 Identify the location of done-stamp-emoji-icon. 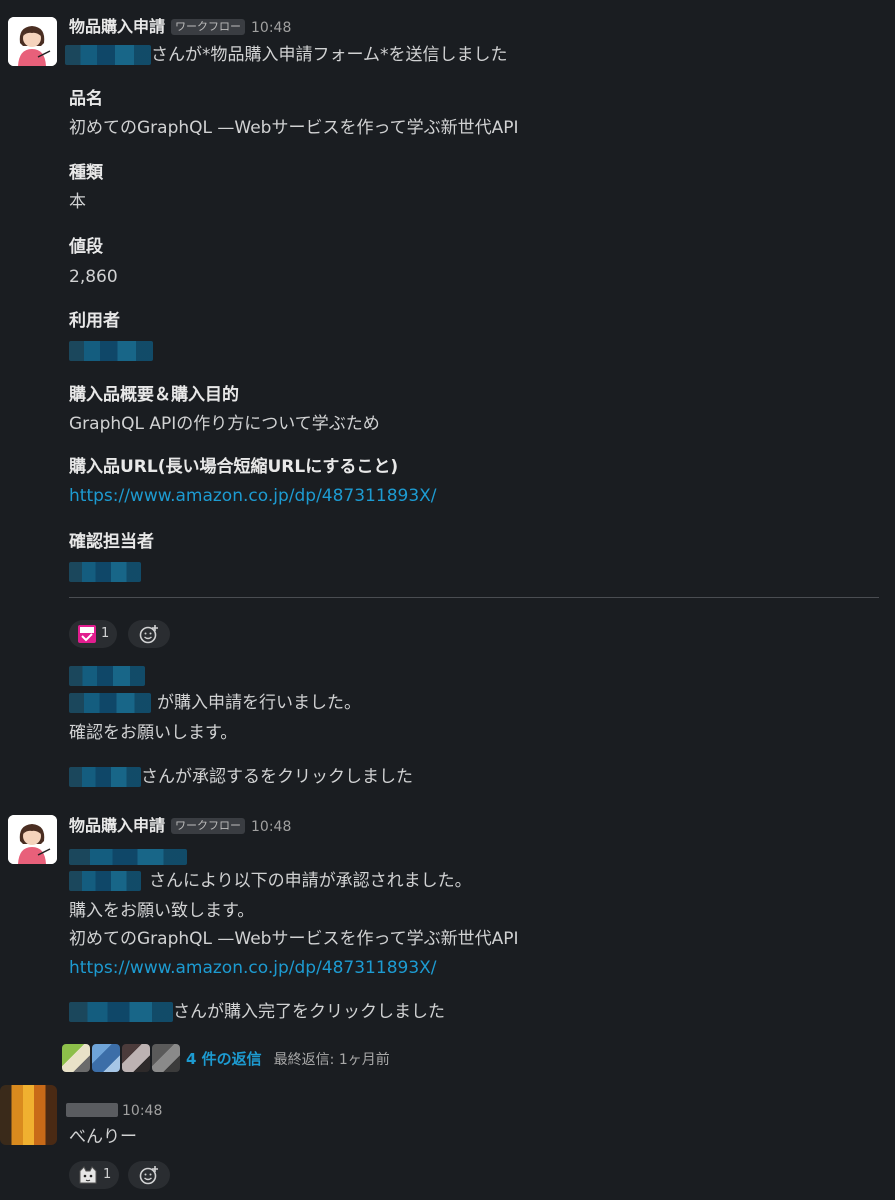
(87, 634).